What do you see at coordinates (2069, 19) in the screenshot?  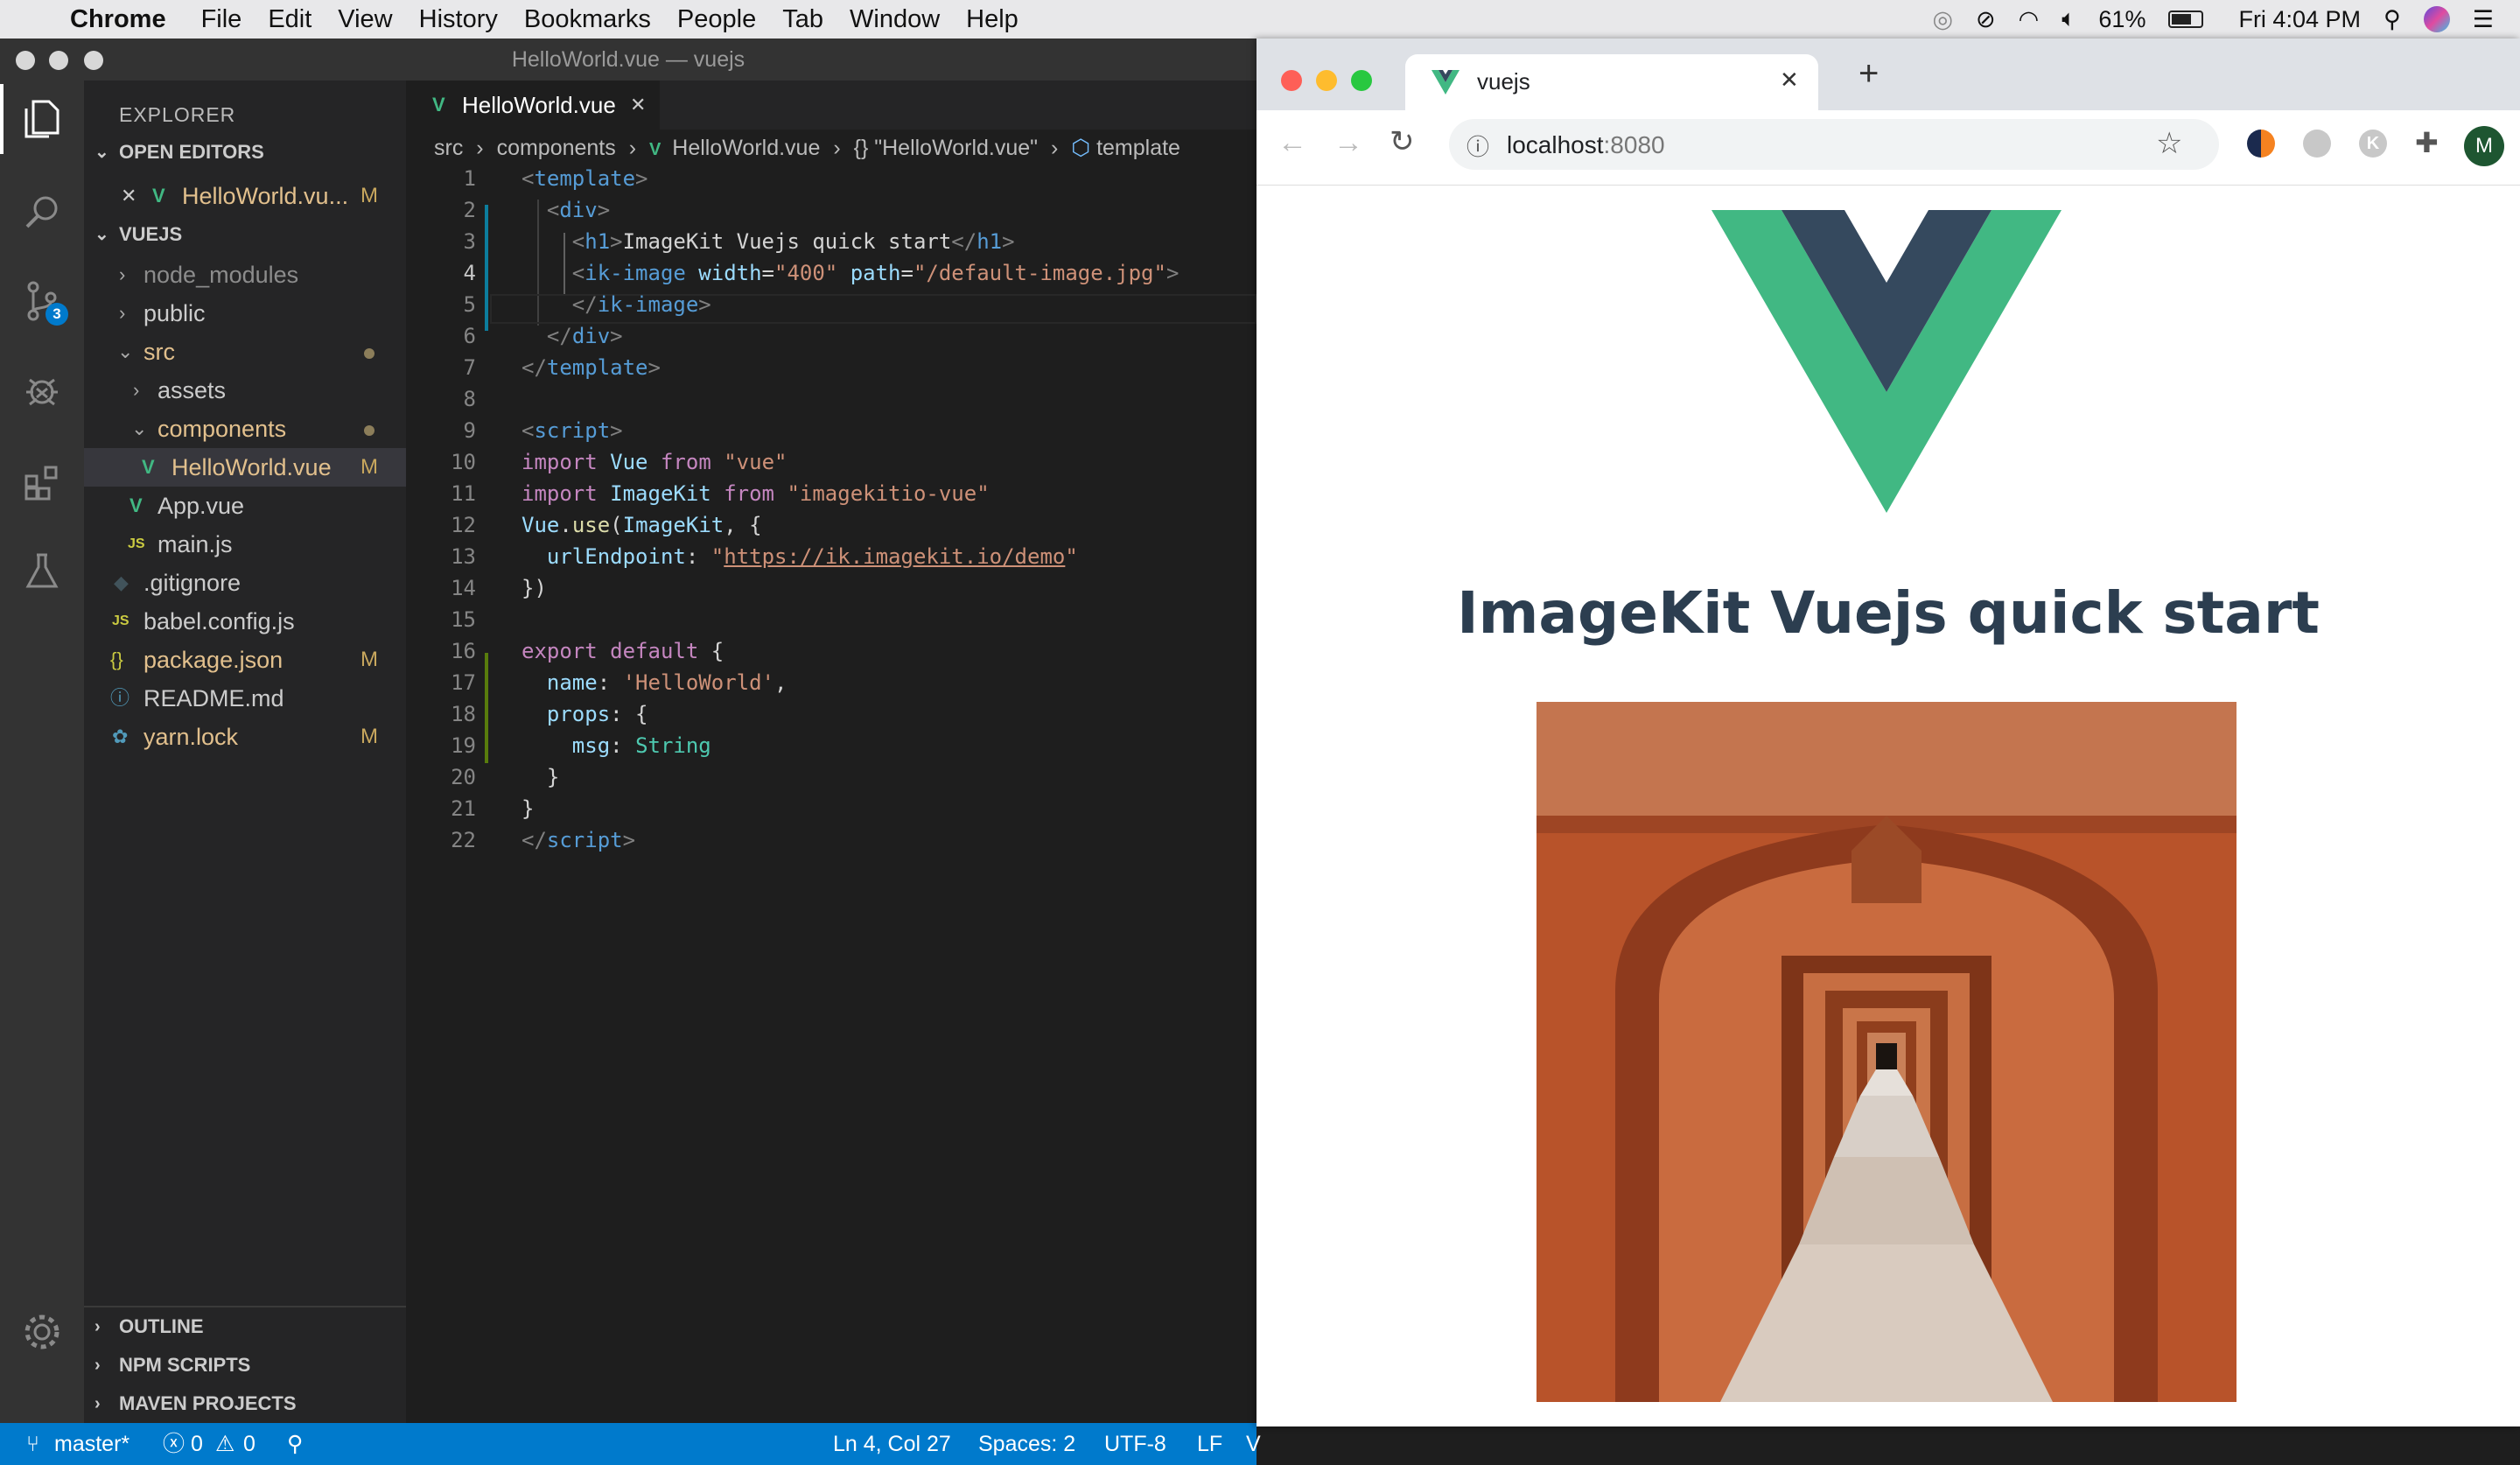 I see `volume-icon: 🔈︎` at bounding box center [2069, 19].